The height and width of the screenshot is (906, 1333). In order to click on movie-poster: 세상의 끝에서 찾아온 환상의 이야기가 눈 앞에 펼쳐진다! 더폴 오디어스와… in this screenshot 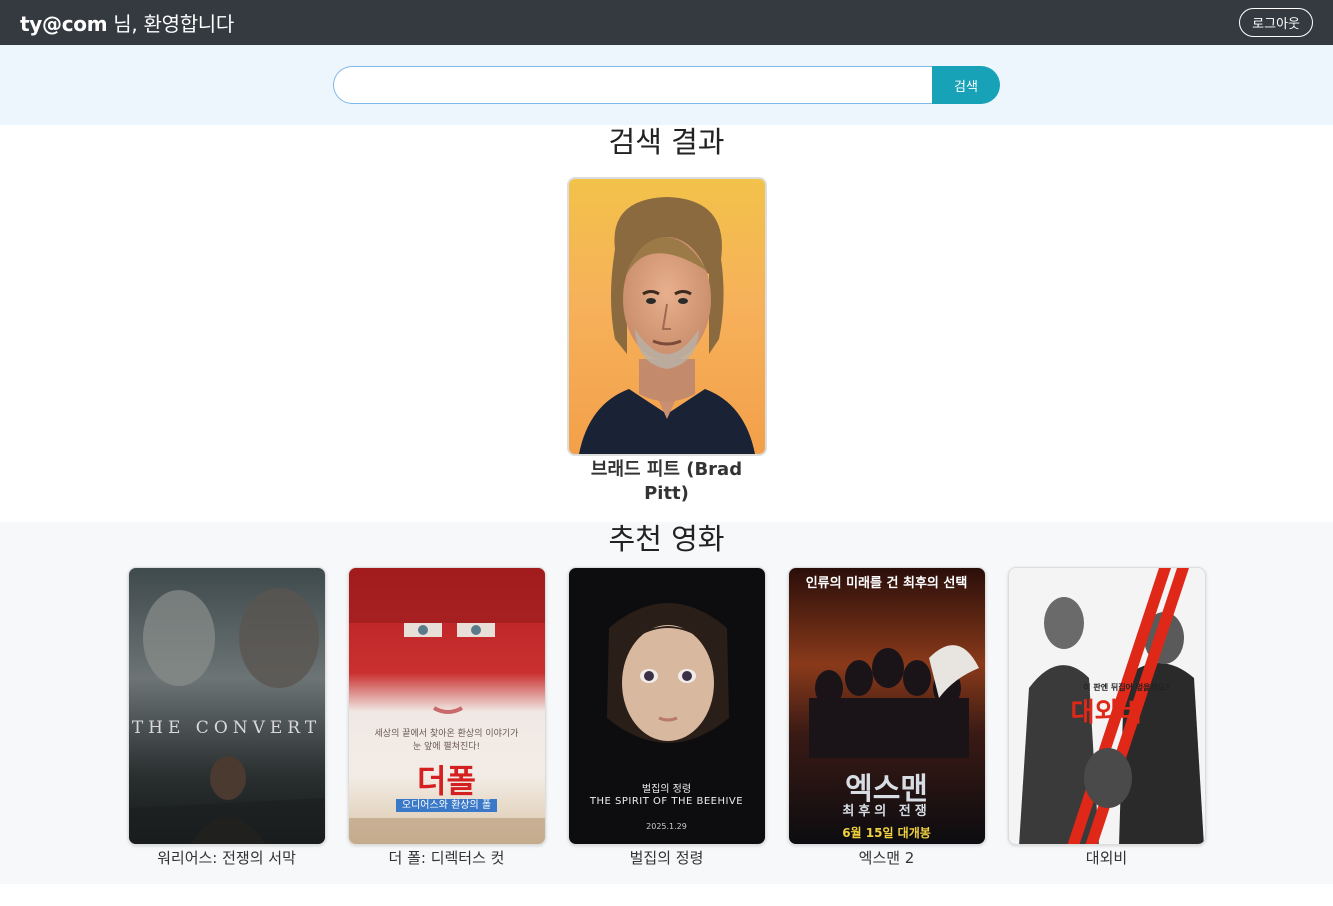, I will do `click(446, 706)`.